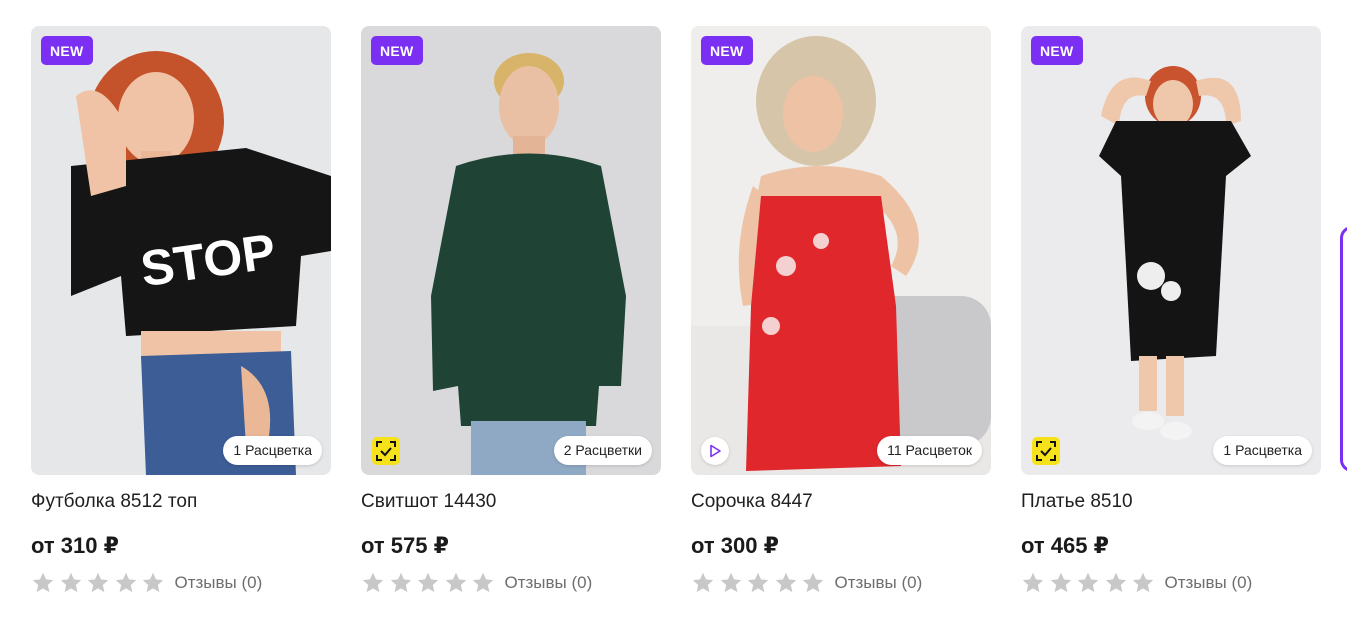 This screenshot has height=617, width=1347. What do you see at coordinates (181, 502) in the screenshot?
I see `product-title: Футболка 8512 топ` at bounding box center [181, 502].